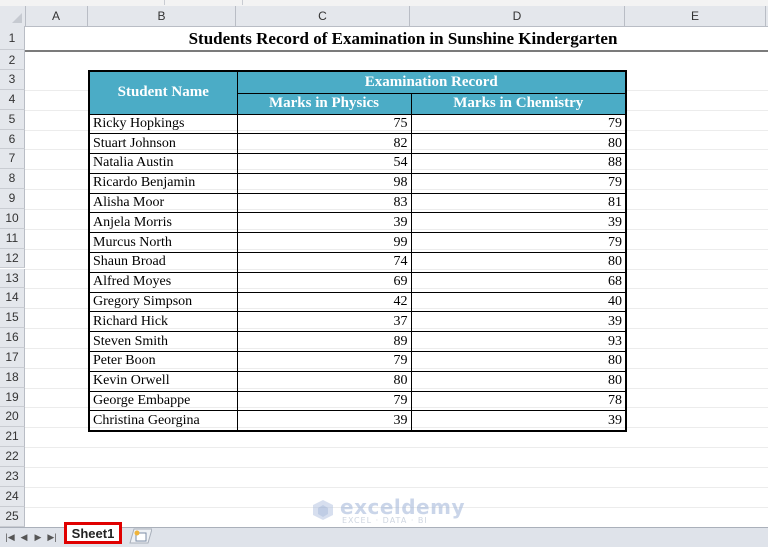 The height and width of the screenshot is (547, 768). Describe the element at coordinates (163, 183) in the screenshot. I see `student-name-cell: Ricardo Benjamin` at that location.